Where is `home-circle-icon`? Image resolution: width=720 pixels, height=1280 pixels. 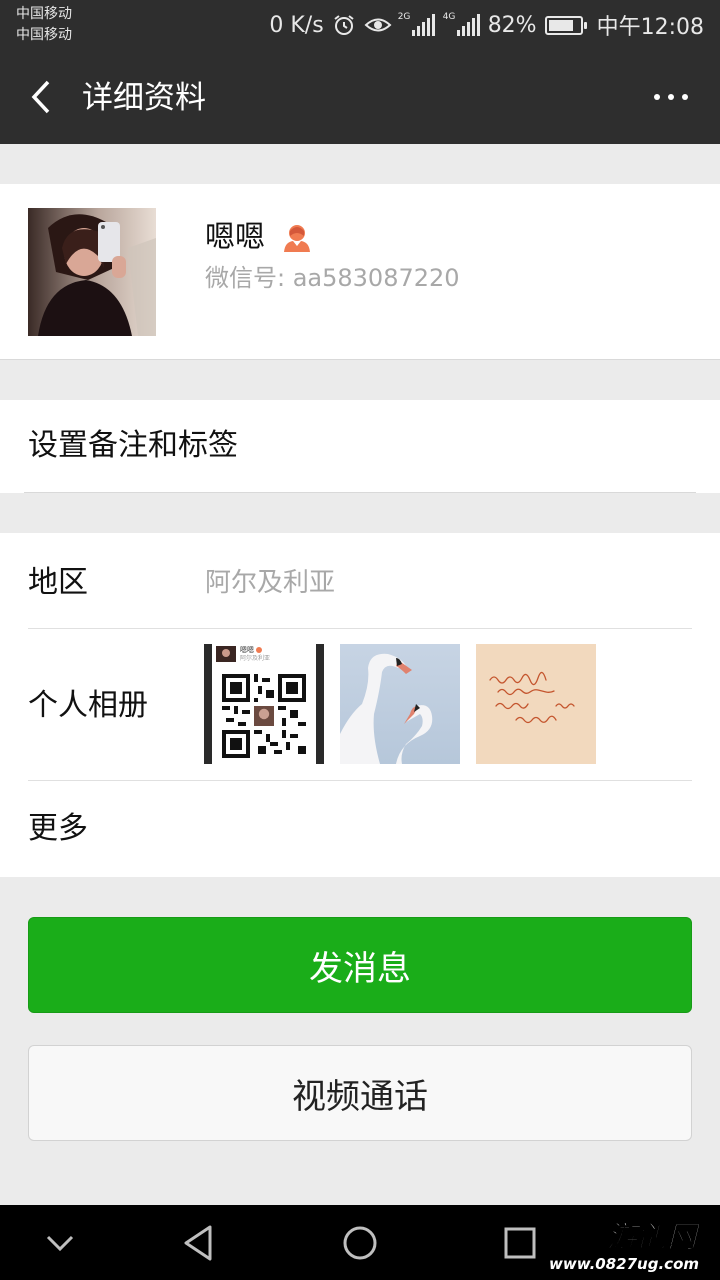
home-circle-icon is located at coordinates (360, 1243).